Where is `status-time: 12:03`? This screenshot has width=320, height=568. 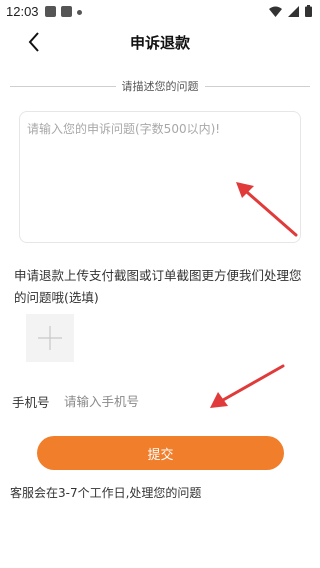 status-time: 12:03 is located at coordinates (22, 11).